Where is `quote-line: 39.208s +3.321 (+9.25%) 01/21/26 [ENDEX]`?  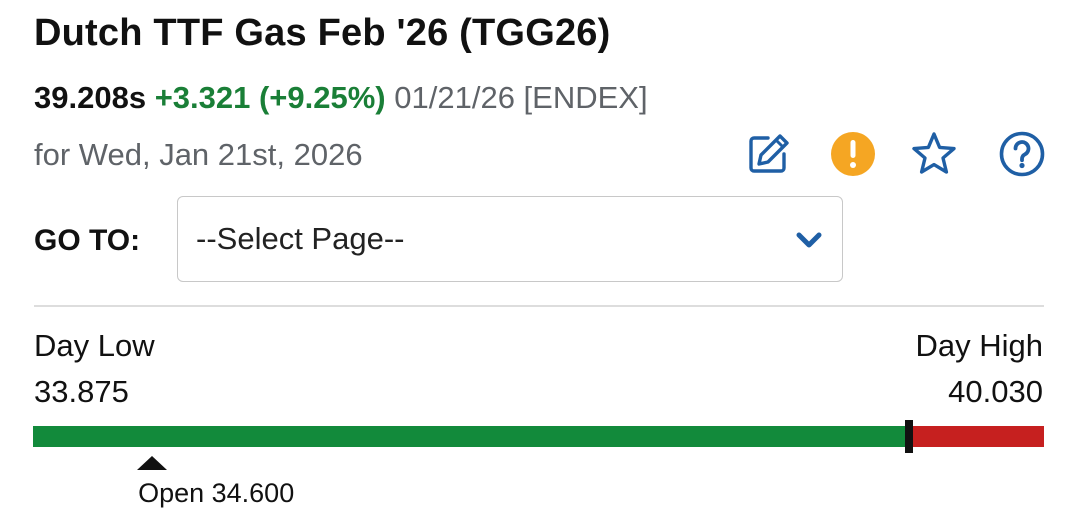 quote-line: 39.208s +3.321 (+9.25%) 01/21/26 [ENDEX] is located at coordinates (341, 98).